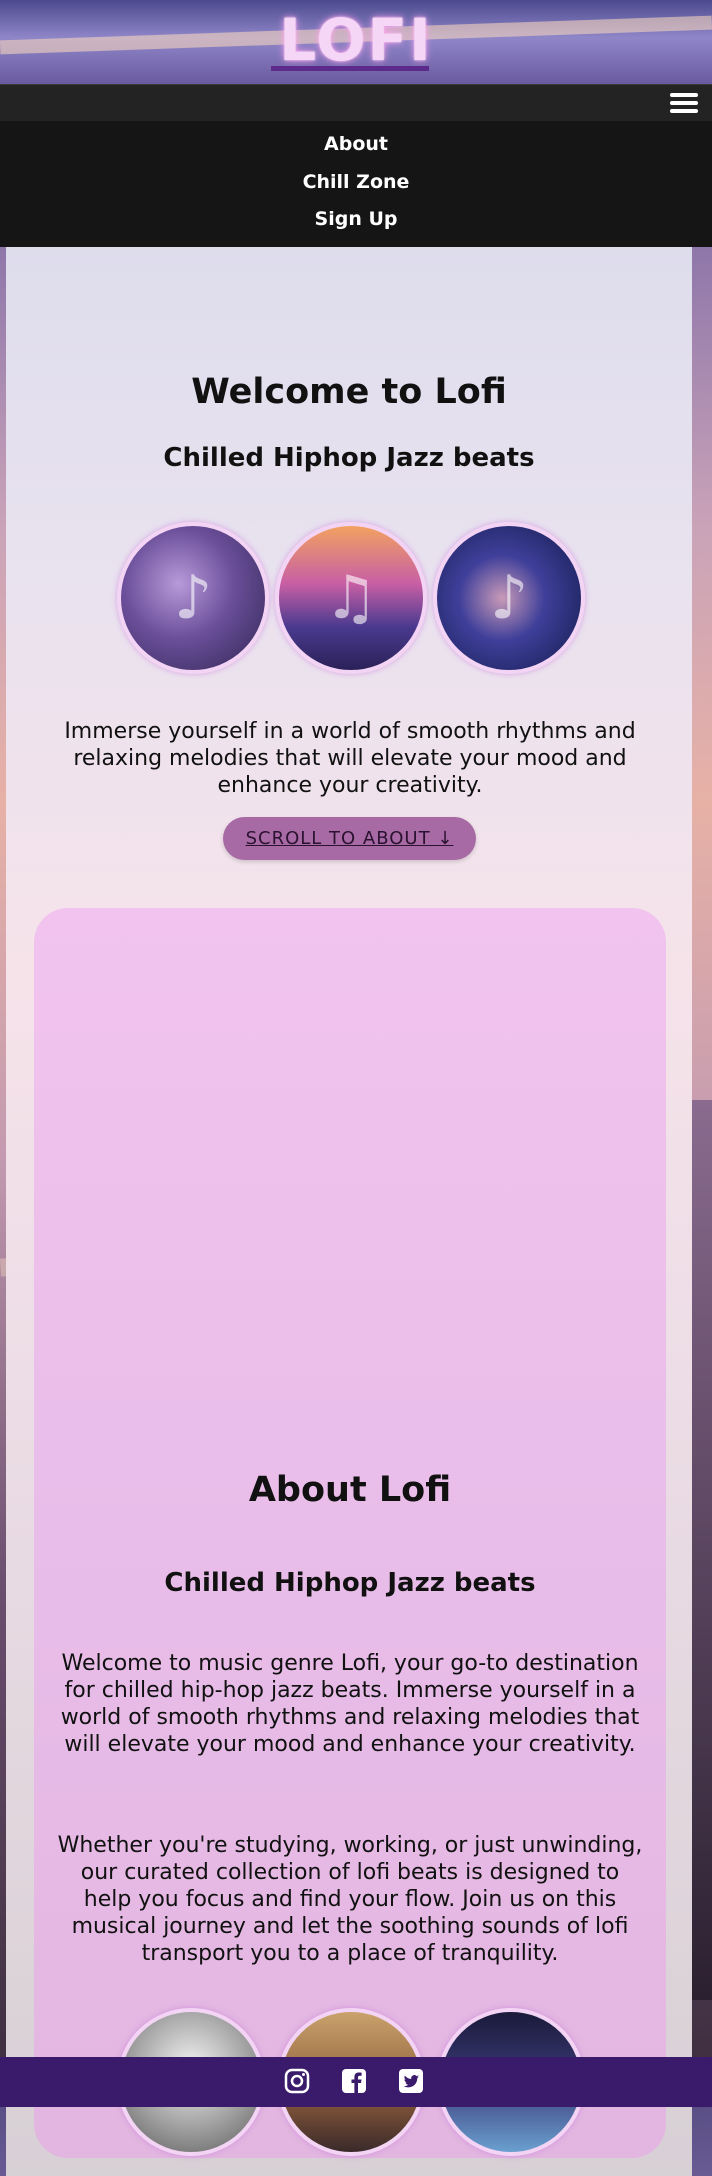  I want to click on hamburger-menu-icon, so click(684, 103).